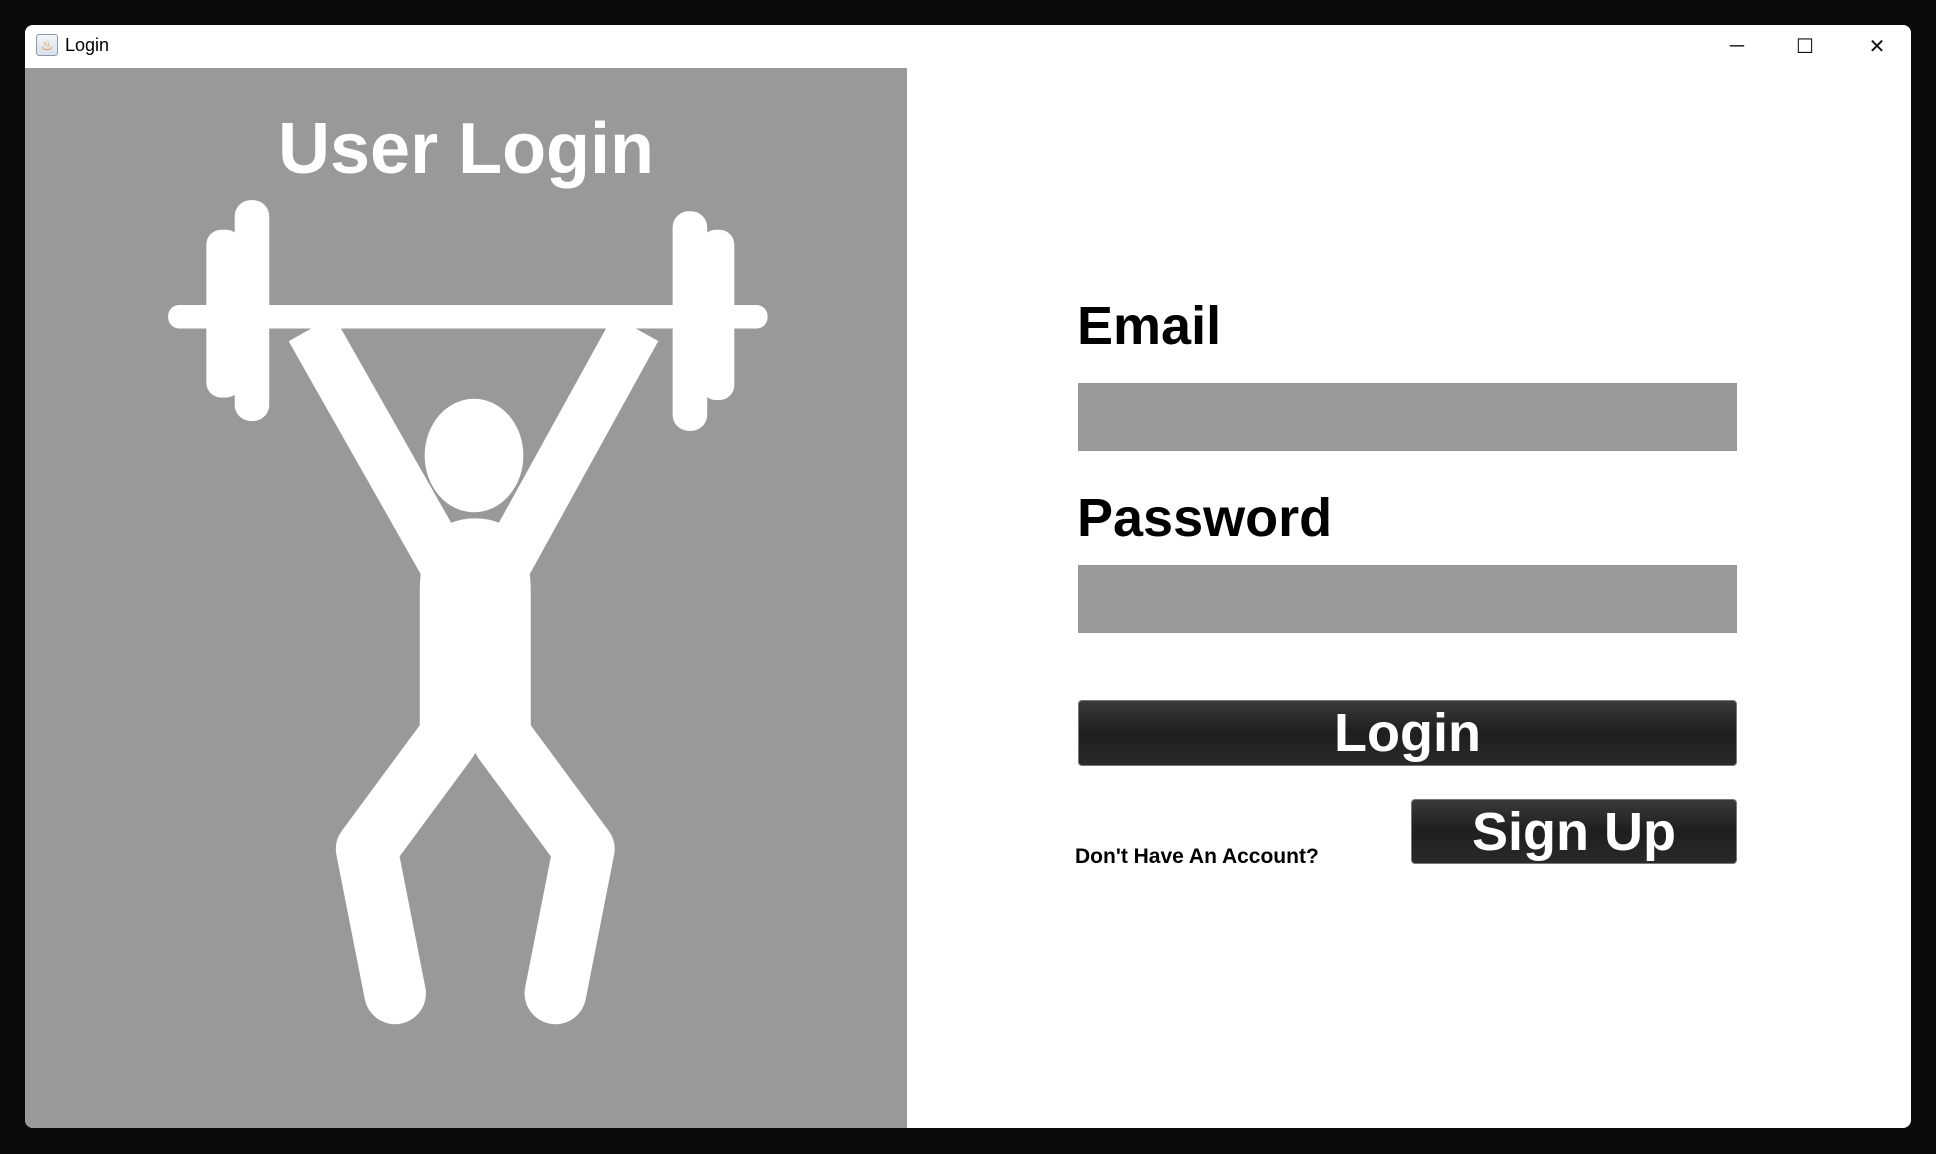 The height and width of the screenshot is (1154, 1936). Describe the element at coordinates (1407, 599) in the screenshot. I see `password-field` at that location.